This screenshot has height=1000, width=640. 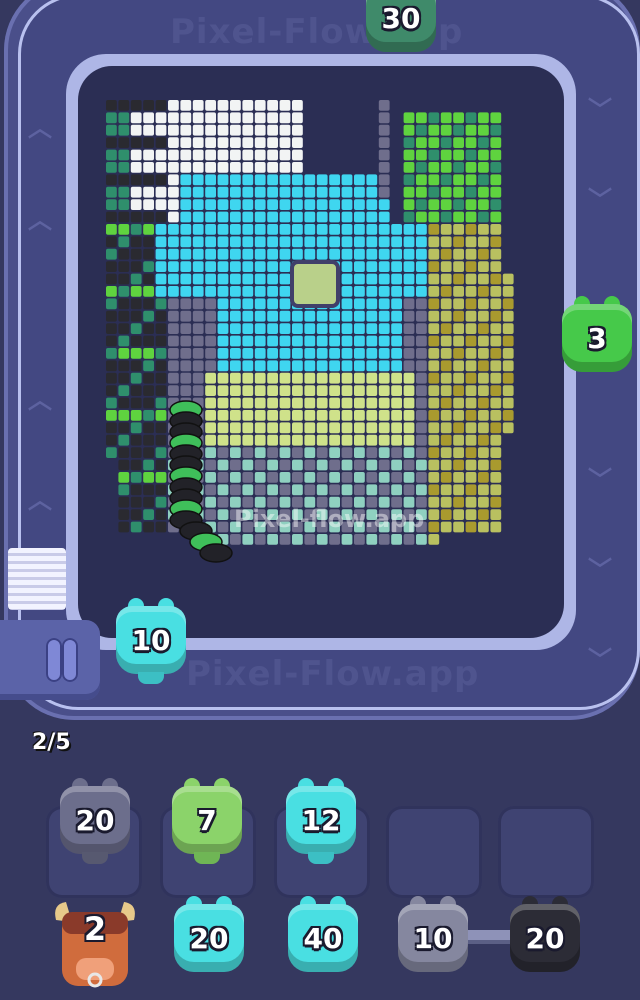 What do you see at coordinates (151, 641) in the screenshot?
I see `shooter-dock: 10` at bounding box center [151, 641].